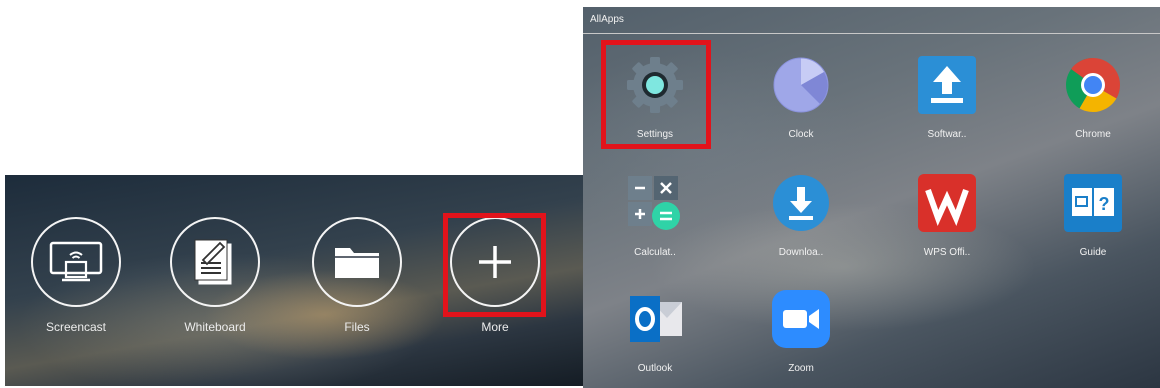 The image size is (1160, 388). Describe the element at coordinates (655, 368) in the screenshot. I see `app-label-outlook: Outlook` at that location.